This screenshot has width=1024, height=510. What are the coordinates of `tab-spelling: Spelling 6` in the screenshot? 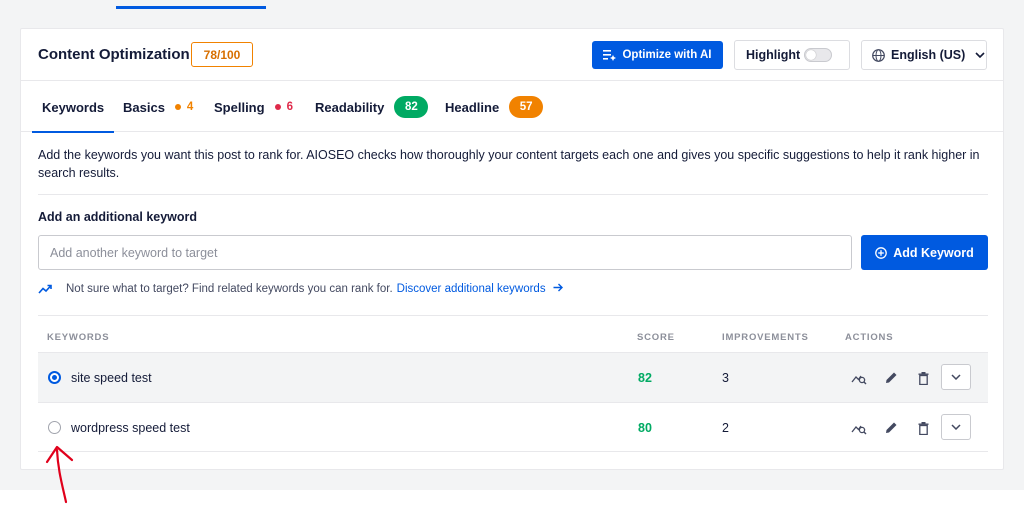 It's located at (253, 107).